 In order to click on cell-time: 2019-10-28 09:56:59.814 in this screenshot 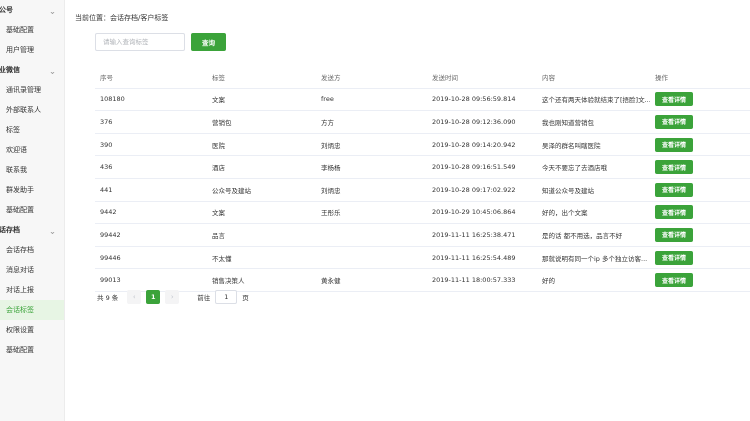, I will do `click(474, 99)`.